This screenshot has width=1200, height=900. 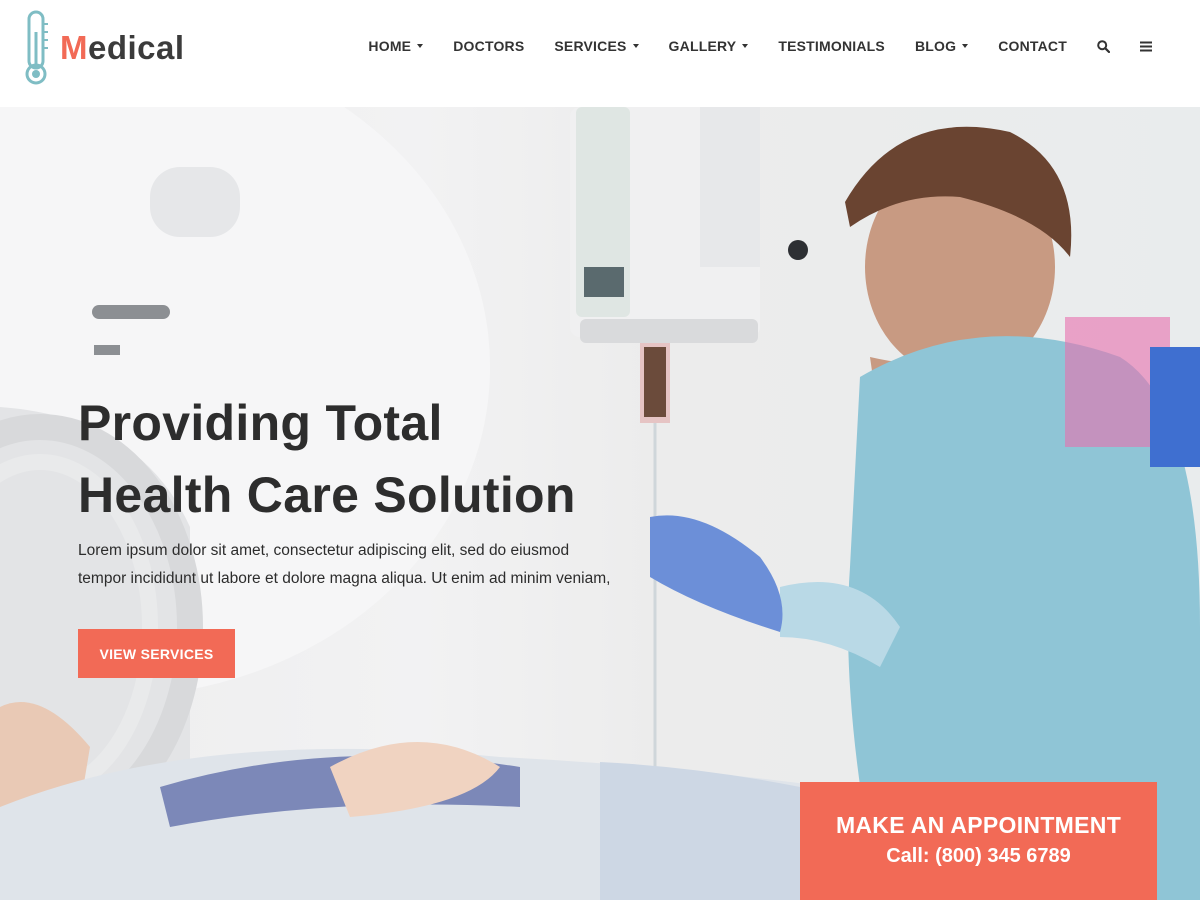 I want to click on hero-title-line: Health Care Solution, so click(x=327, y=495).